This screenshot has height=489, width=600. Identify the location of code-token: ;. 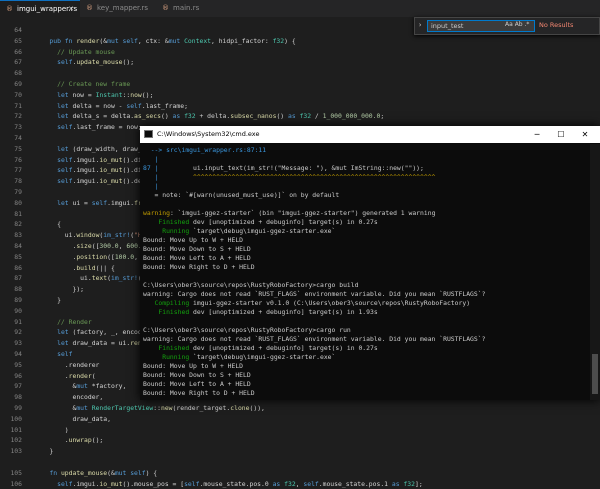
(382, 116).